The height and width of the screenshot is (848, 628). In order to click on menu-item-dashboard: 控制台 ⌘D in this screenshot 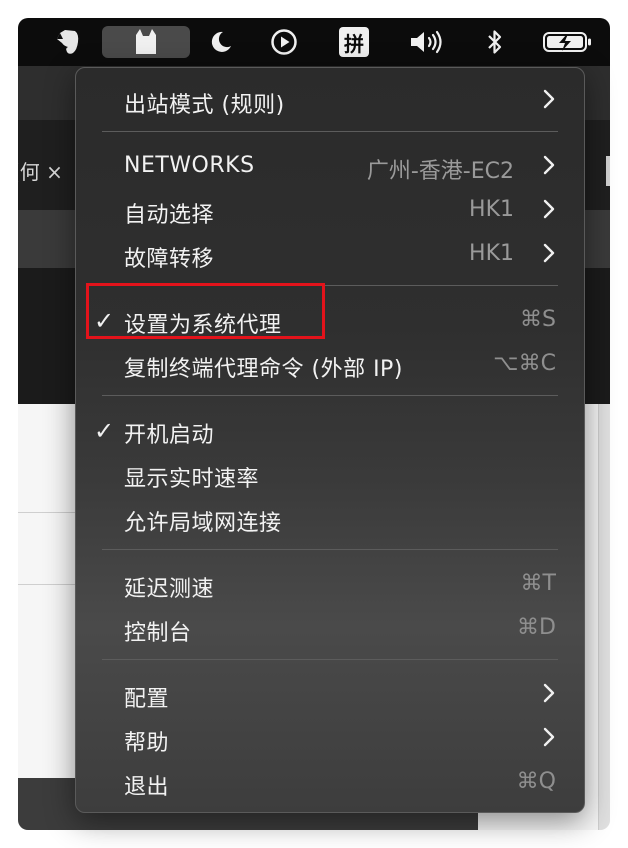, I will do `click(330, 628)`.